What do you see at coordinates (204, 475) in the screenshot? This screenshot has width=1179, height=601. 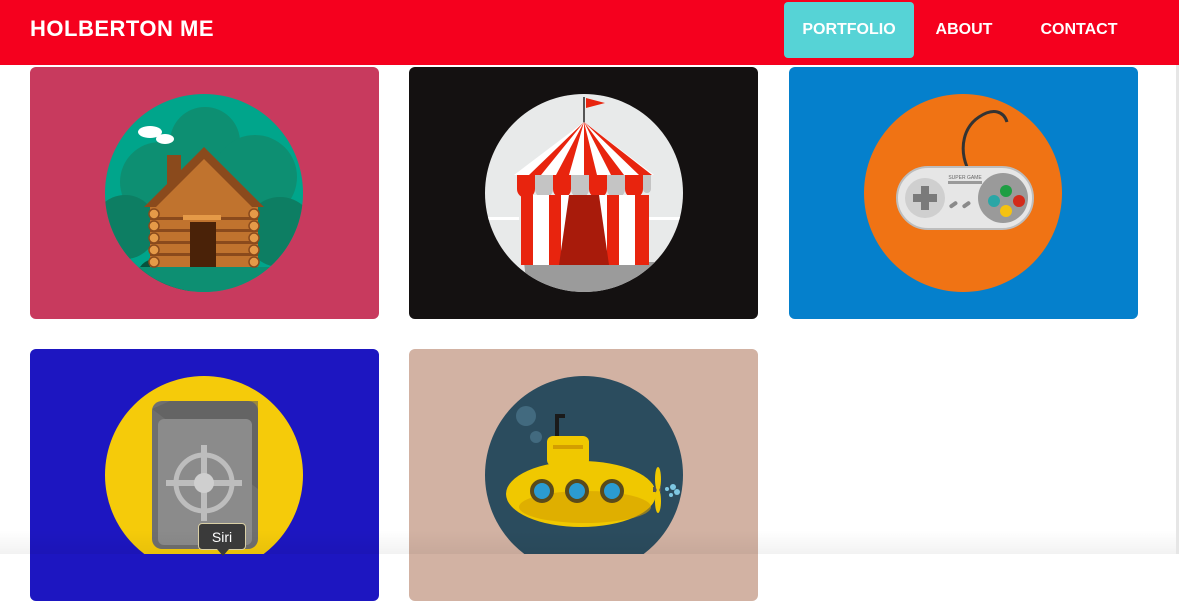 I see `portfolio-card-safe` at bounding box center [204, 475].